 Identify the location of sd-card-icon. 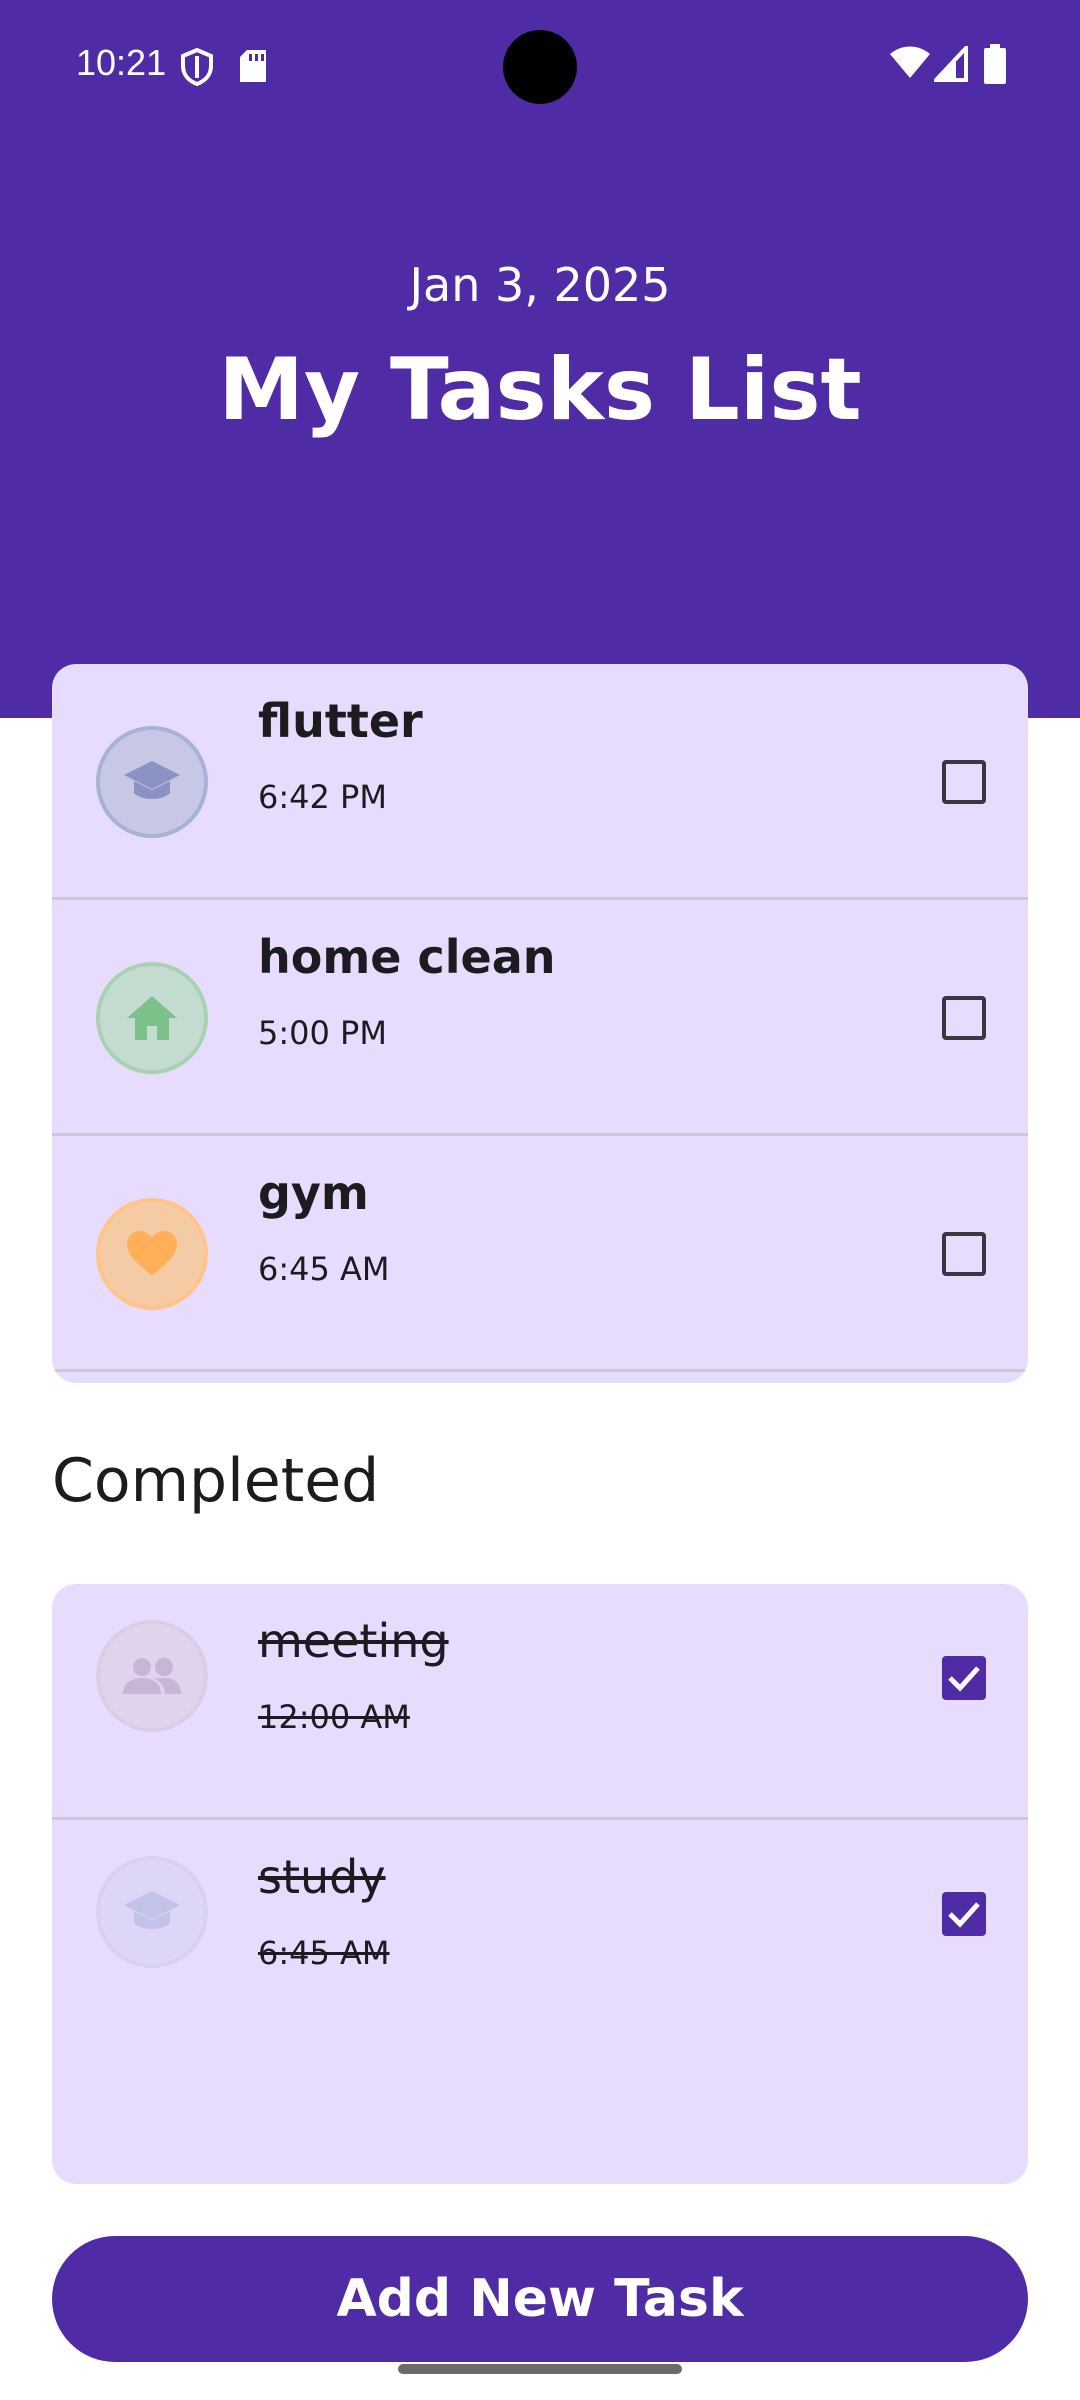
(253, 66).